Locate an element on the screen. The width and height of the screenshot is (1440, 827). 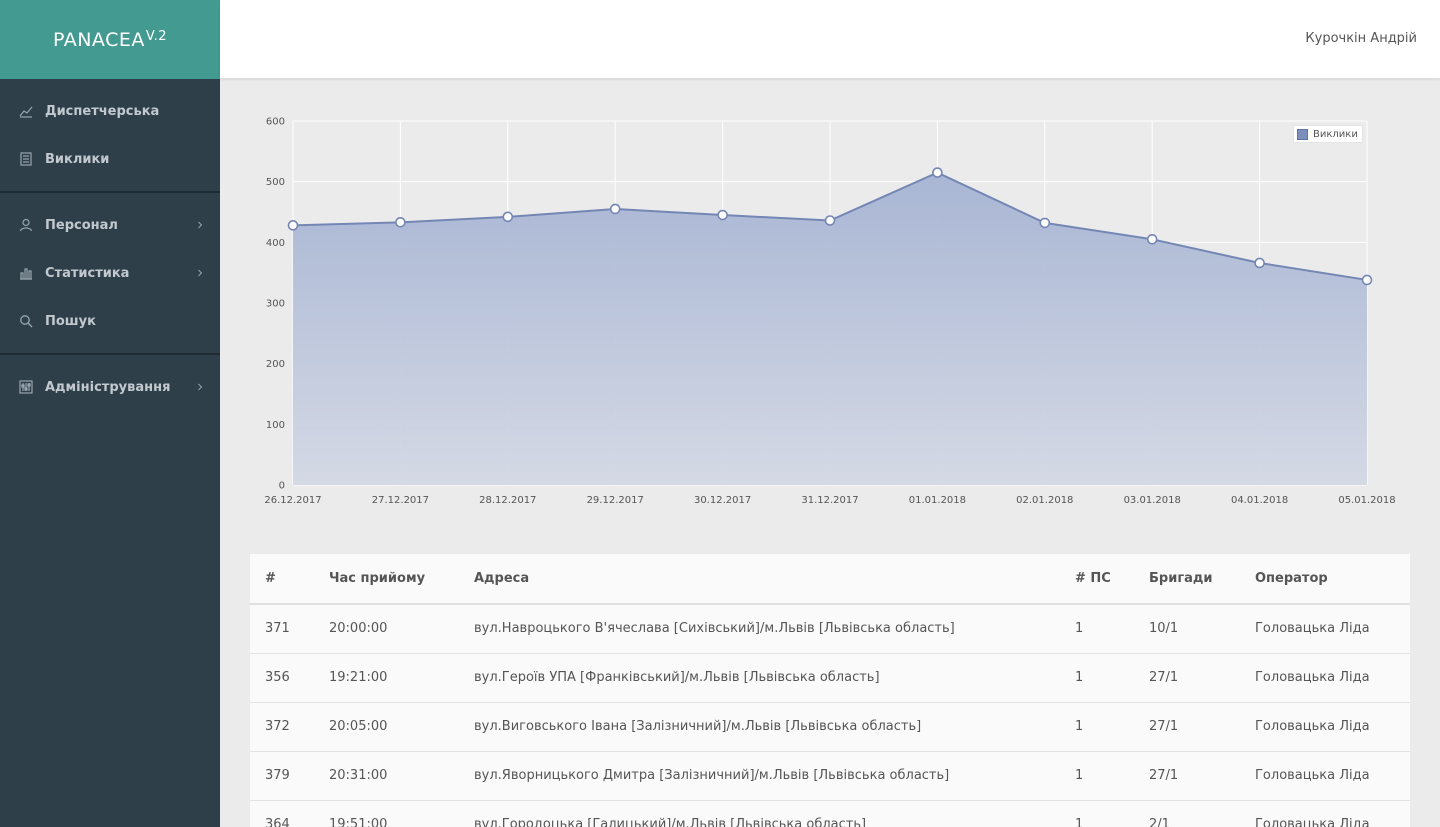
document-list-icon is located at coordinates (25, 159).